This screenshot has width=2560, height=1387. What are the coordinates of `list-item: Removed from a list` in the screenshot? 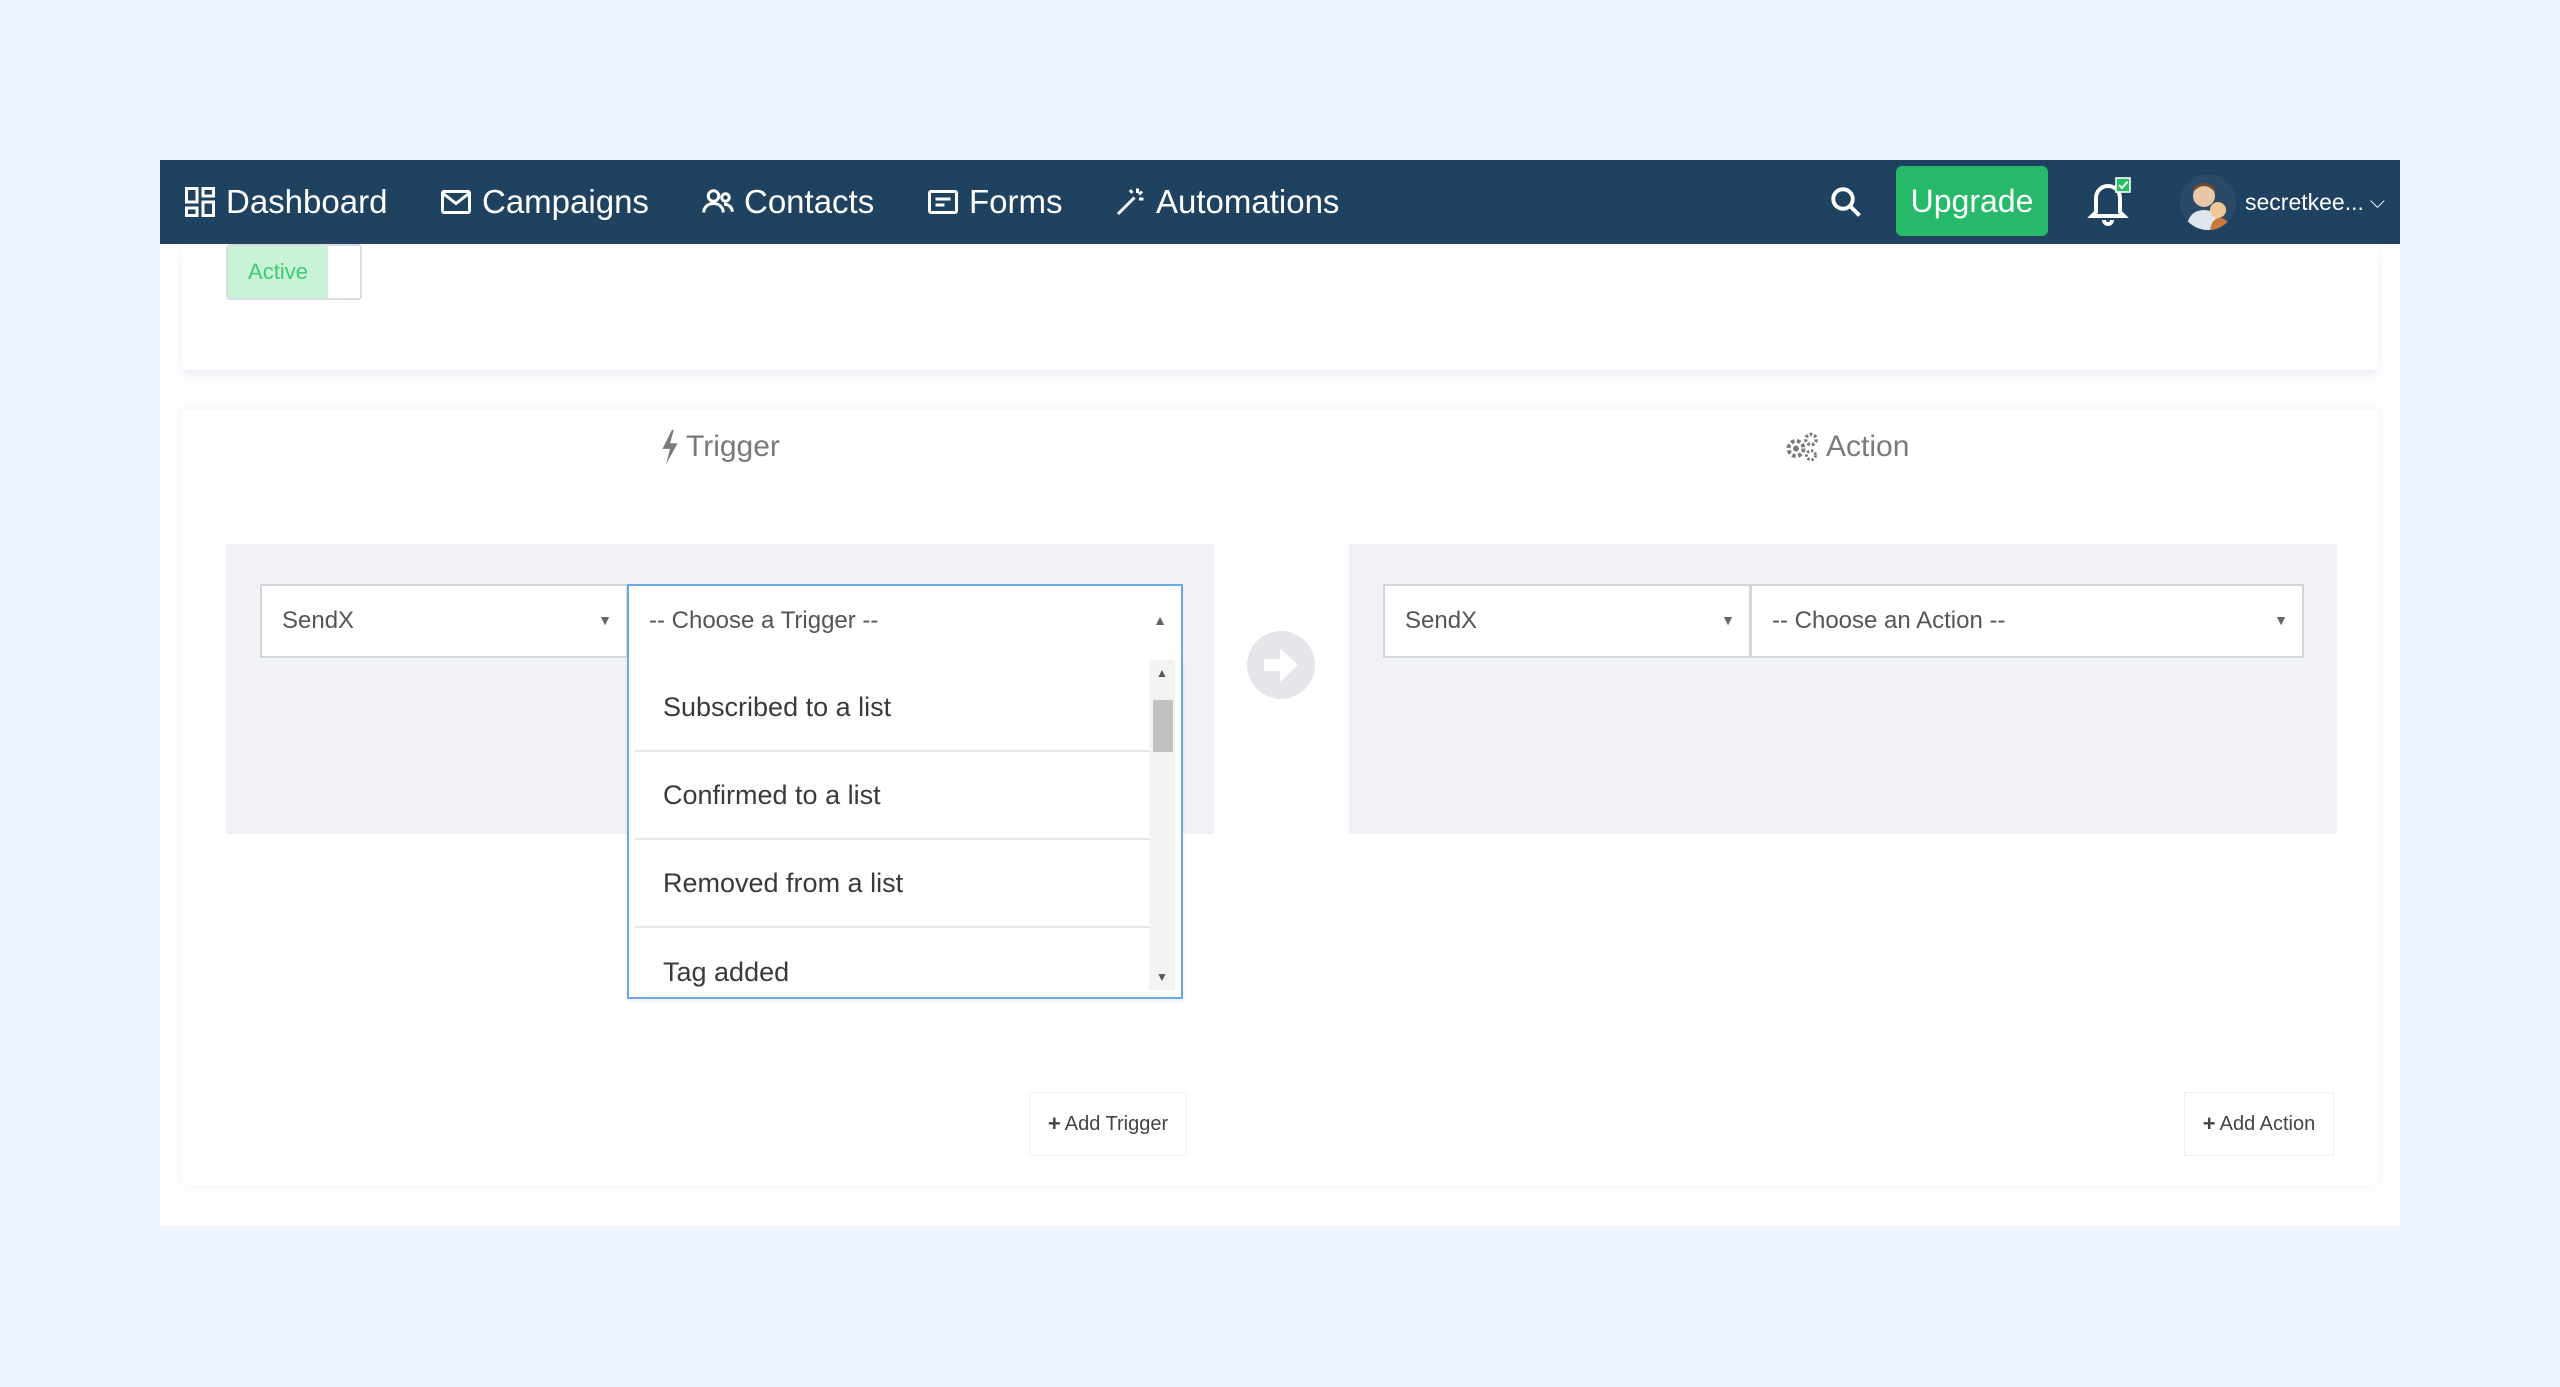 It's located at (892, 884).